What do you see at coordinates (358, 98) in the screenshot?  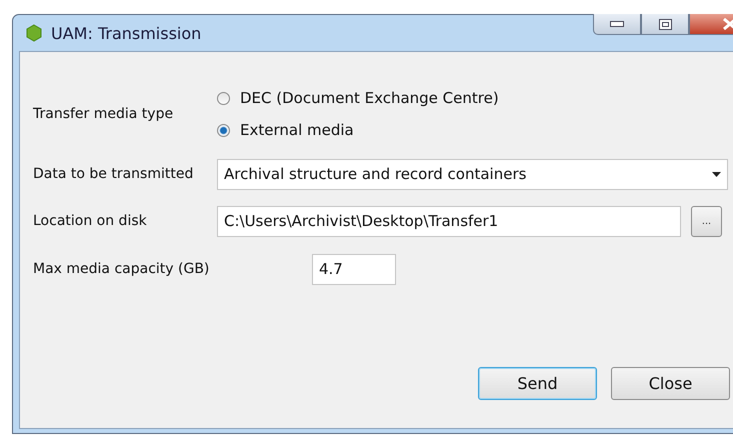 I see `radio-option: DEC (Document Exchange Centre)` at bounding box center [358, 98].